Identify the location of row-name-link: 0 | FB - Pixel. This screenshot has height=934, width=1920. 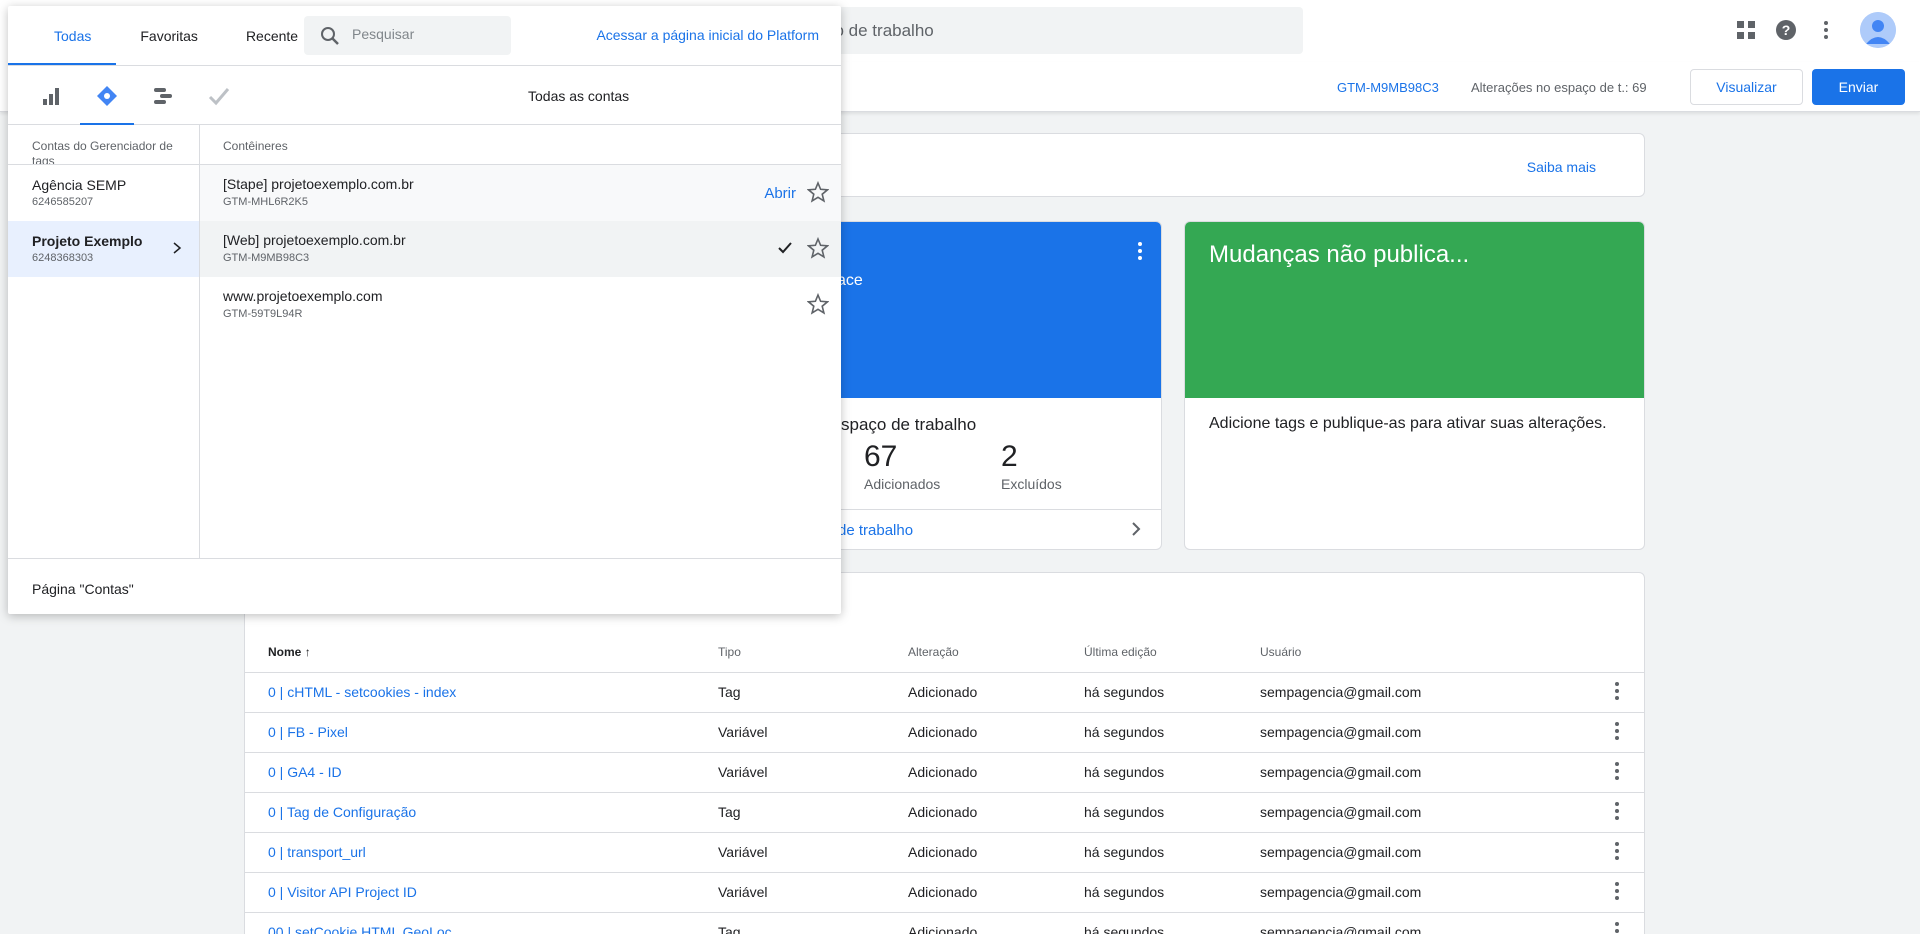
(481, 732).